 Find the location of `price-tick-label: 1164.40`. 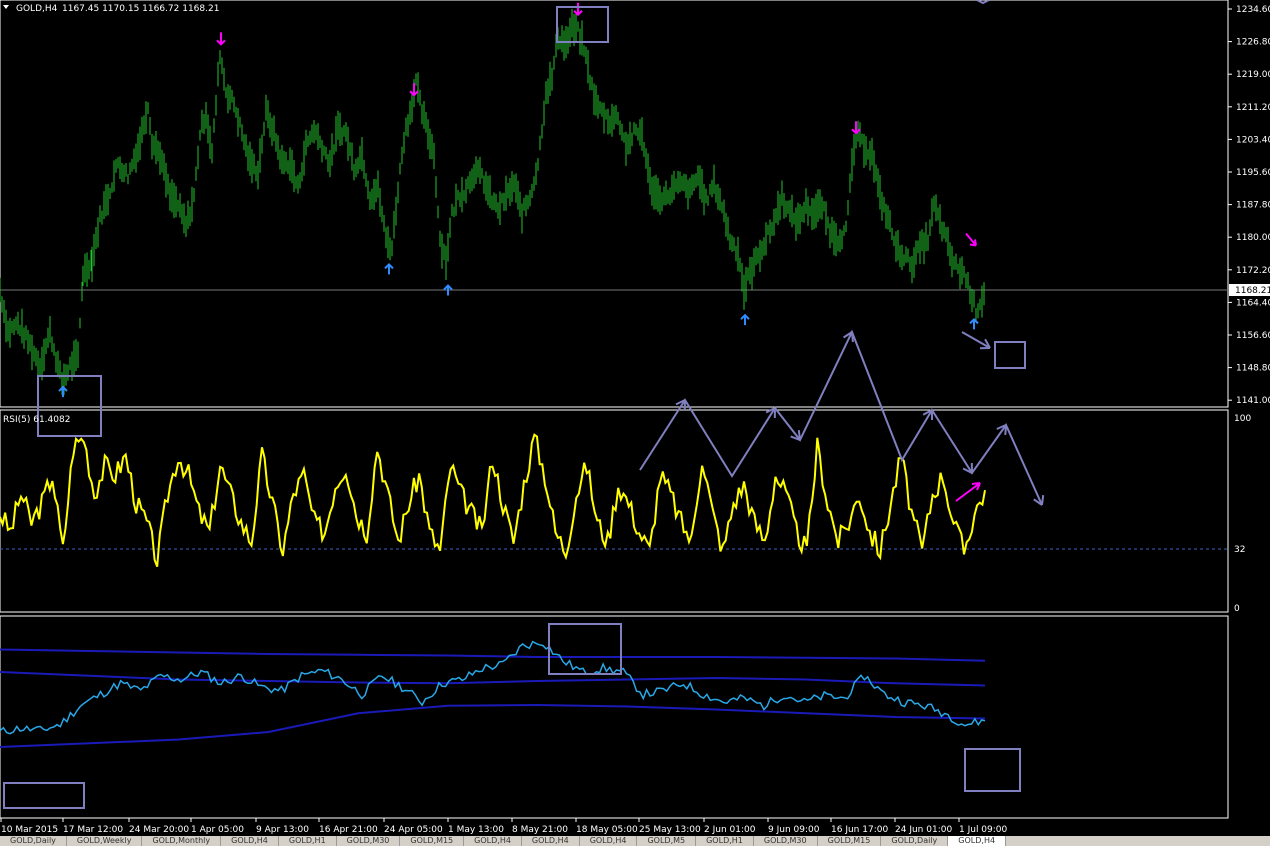

price-tick-label: 1164.40 is located at coordinates (1253, 303).